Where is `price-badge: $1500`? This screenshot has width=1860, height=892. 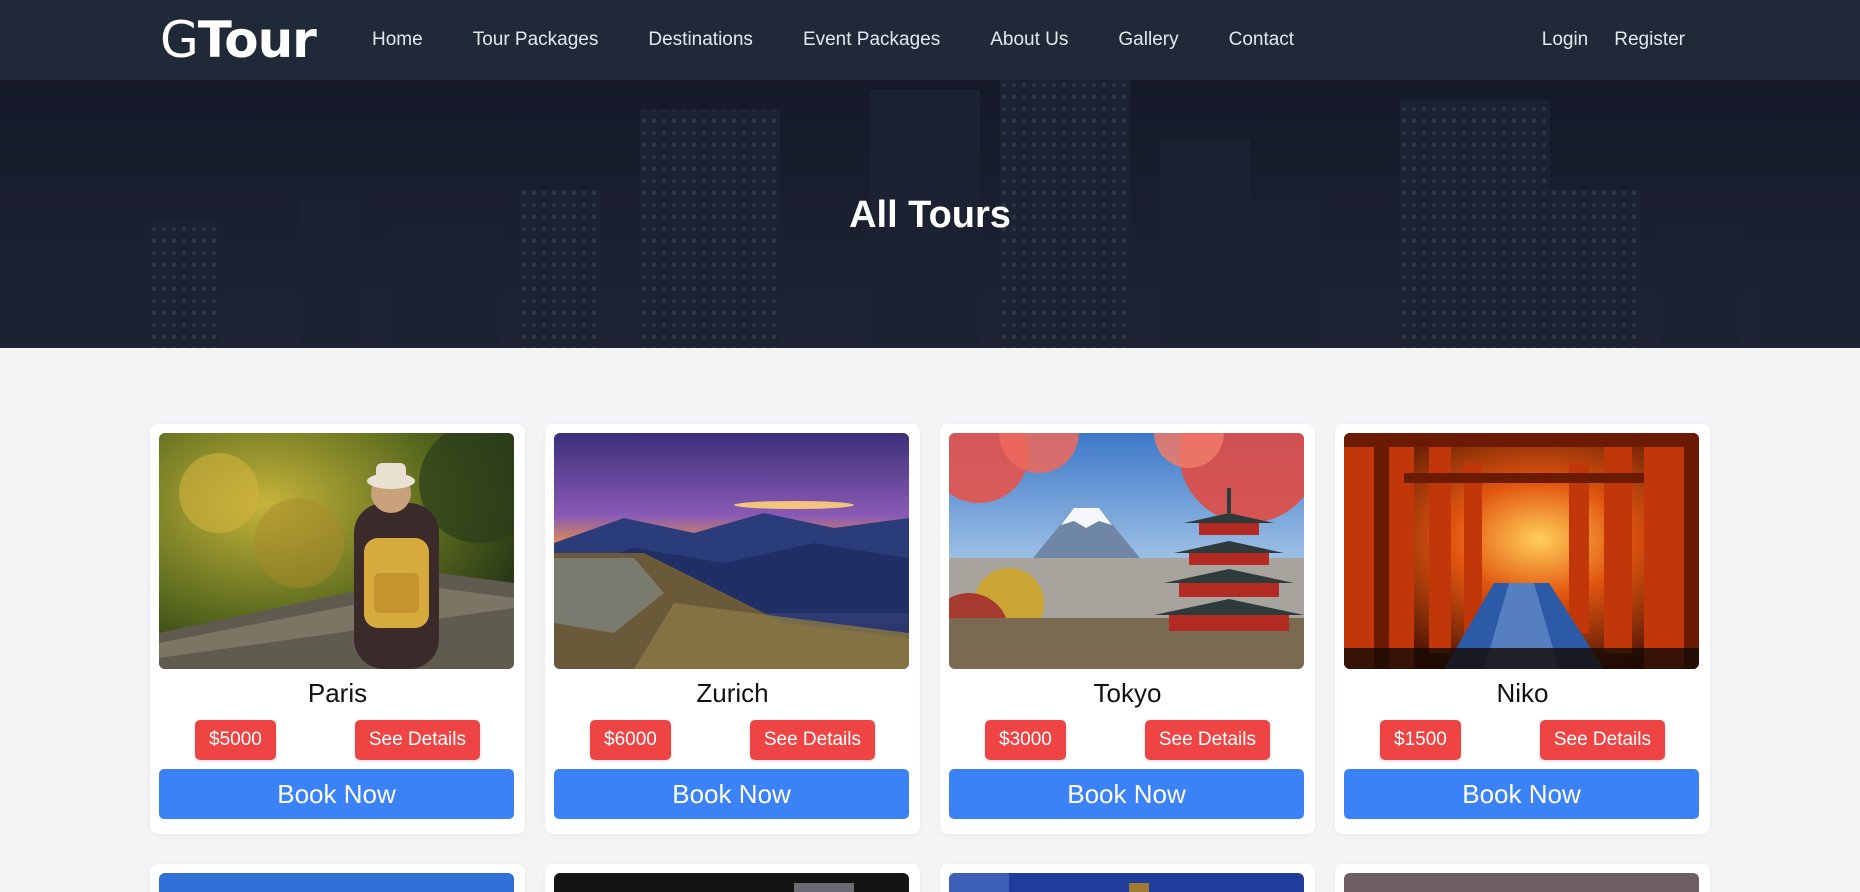 price-badge: $1500 is located at coordinates (1420, 740).